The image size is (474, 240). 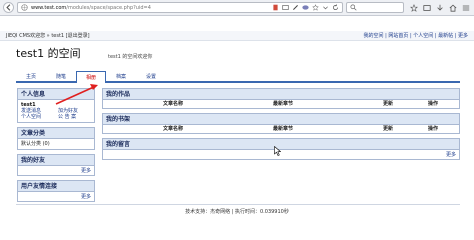 What do you see at coordinates (440, 8) in the screenshot?
I see `download-icon` at bounding box center [440, 8].